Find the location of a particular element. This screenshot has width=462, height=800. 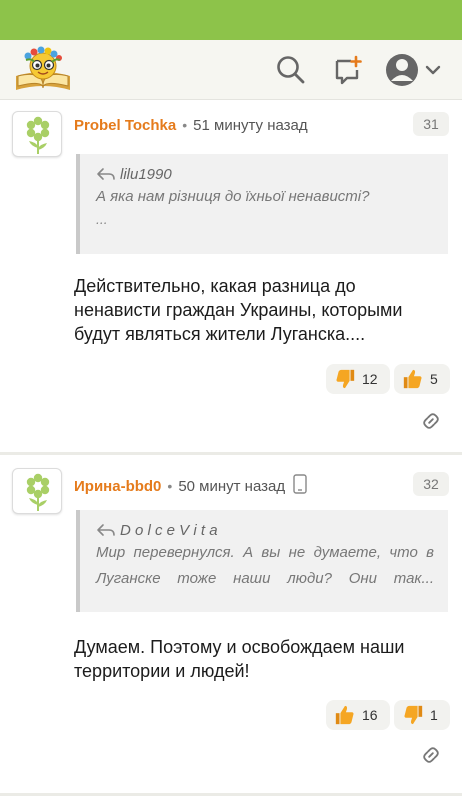

comment-time: 51 минуту назад is located at coordinates (250, 125).